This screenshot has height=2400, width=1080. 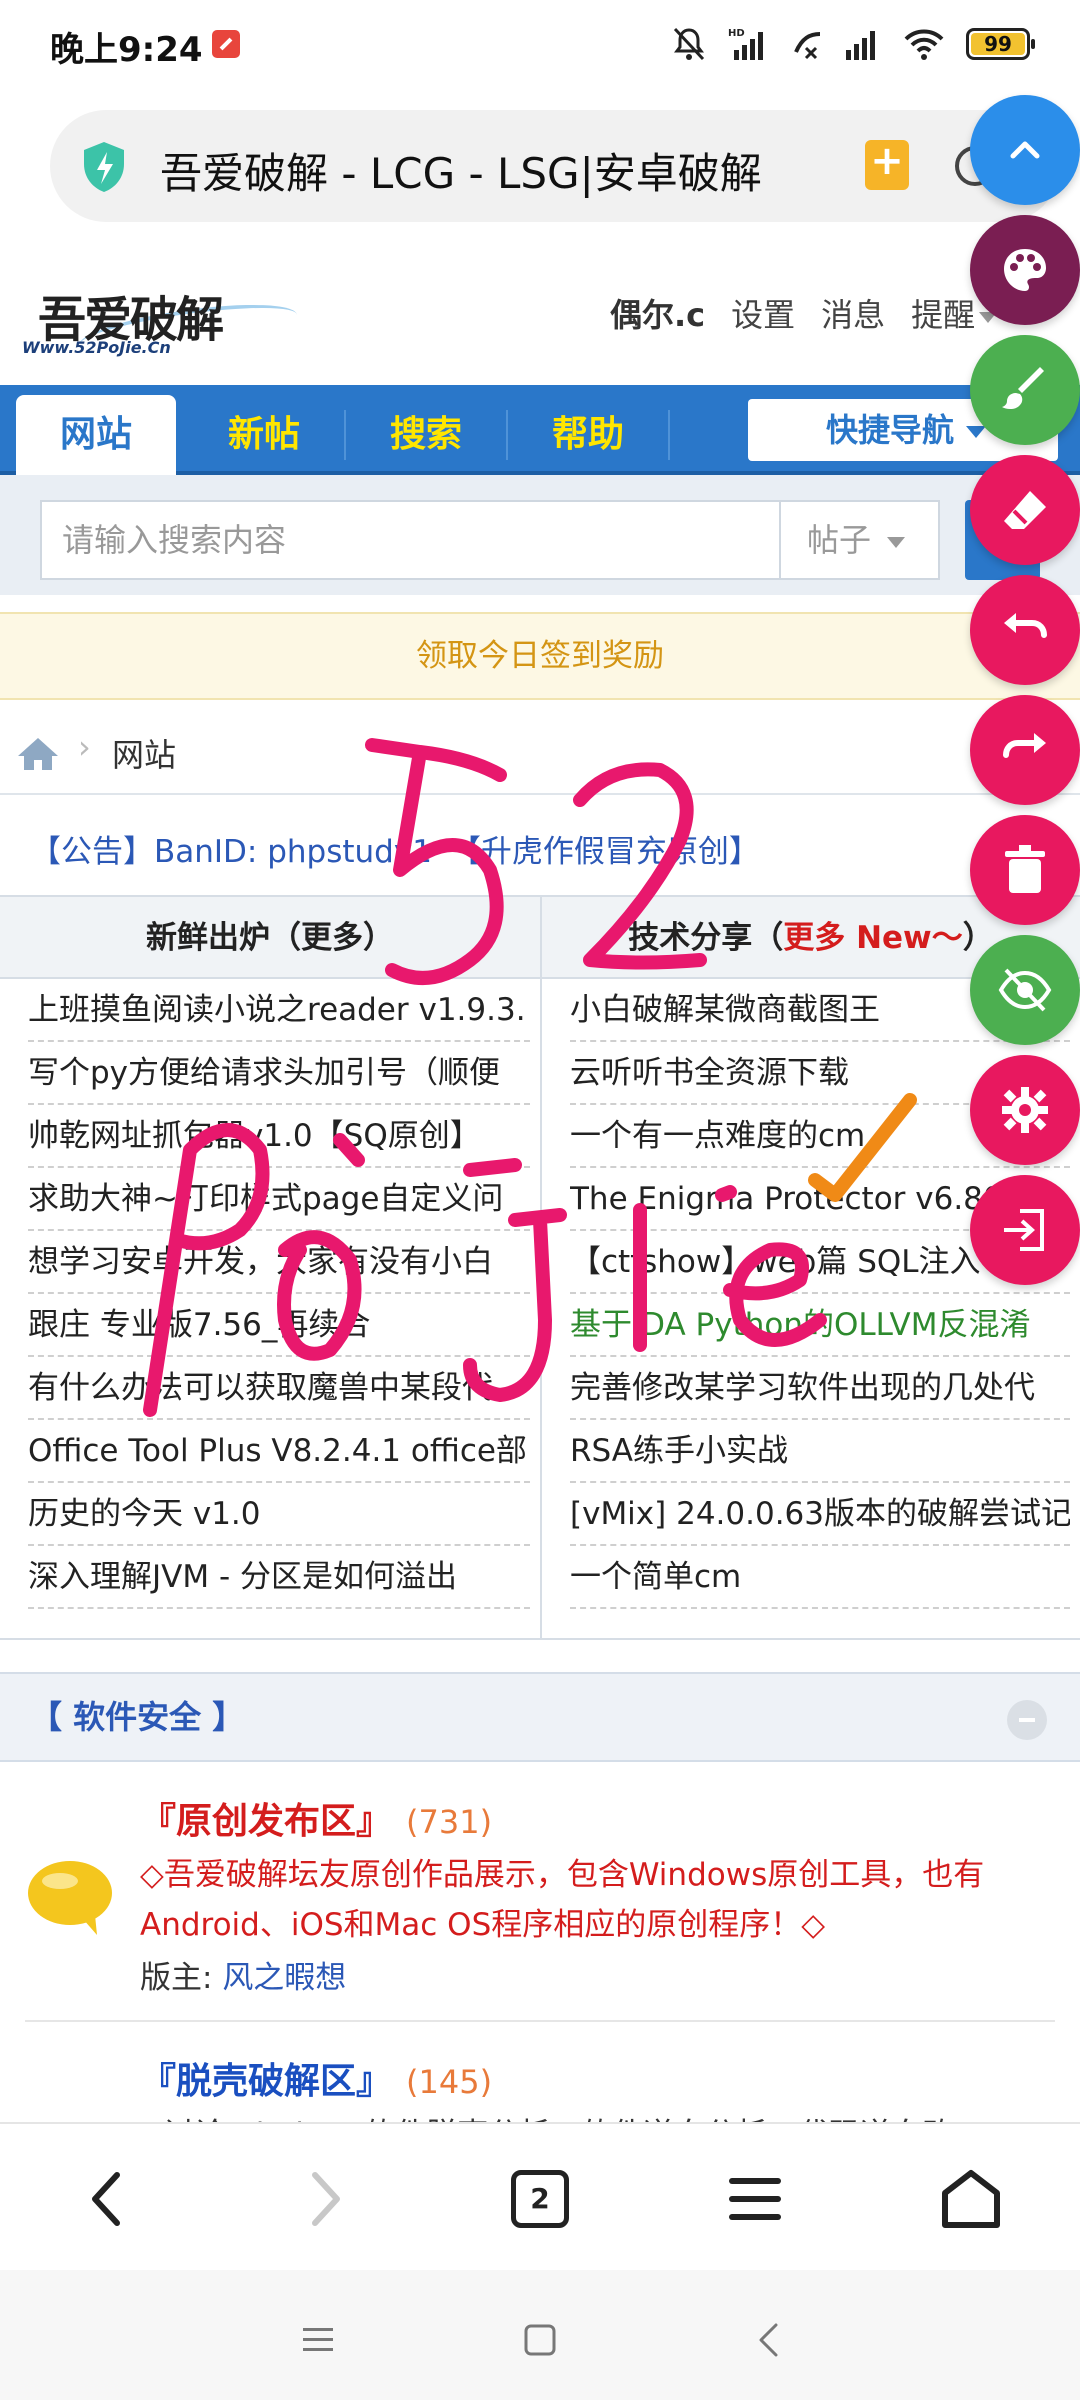 What do you see at coordinates (1025, 510) in the screenshot?
I see `eraser-button` at bounding box center [1025, 510].